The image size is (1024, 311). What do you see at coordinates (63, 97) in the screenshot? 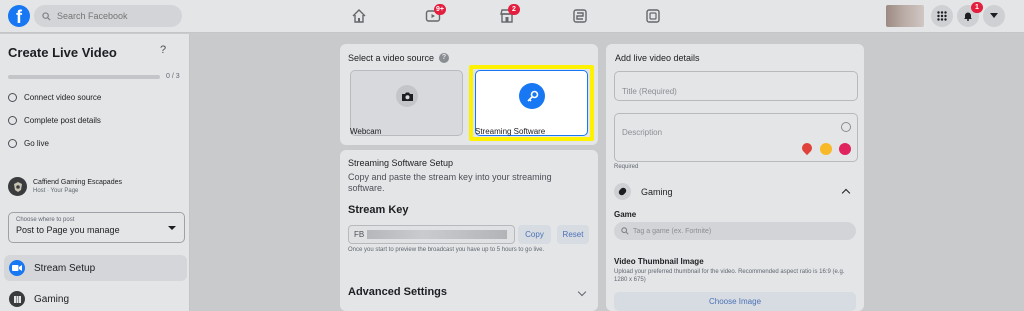
I see `step-label: Connect video source` at bounding box center [63, 97].